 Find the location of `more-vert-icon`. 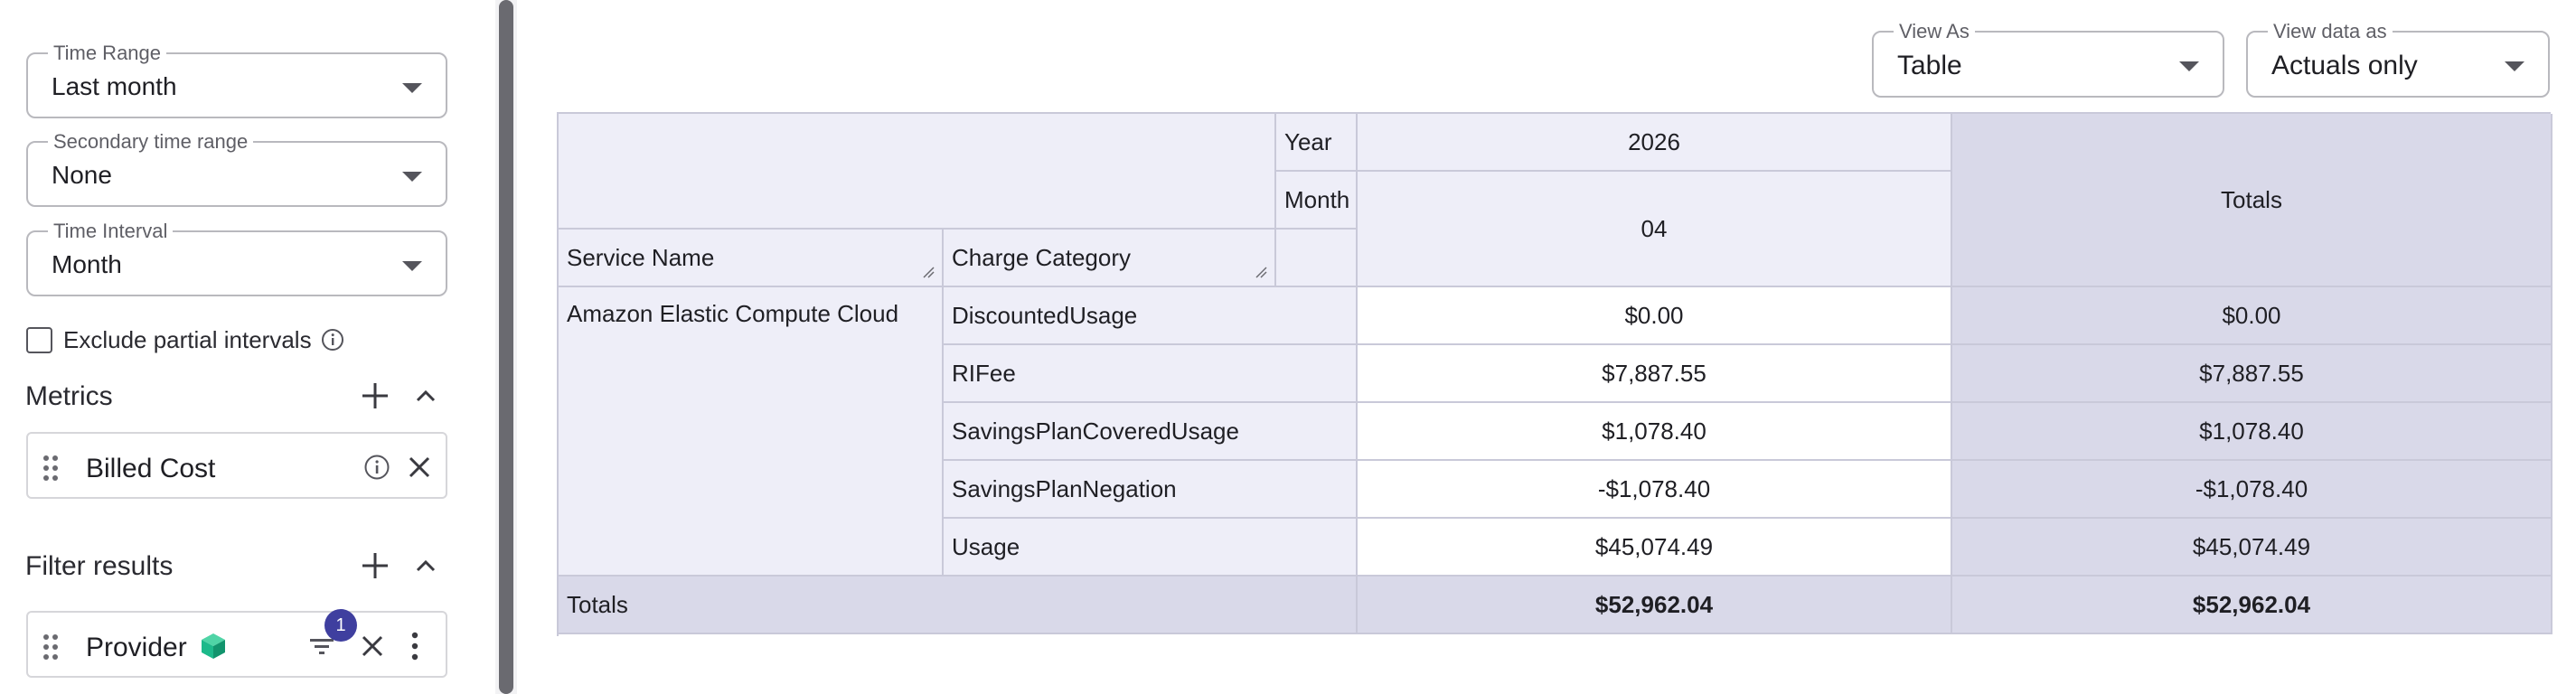

more-vert-icon is located at coordinates (415, 646).